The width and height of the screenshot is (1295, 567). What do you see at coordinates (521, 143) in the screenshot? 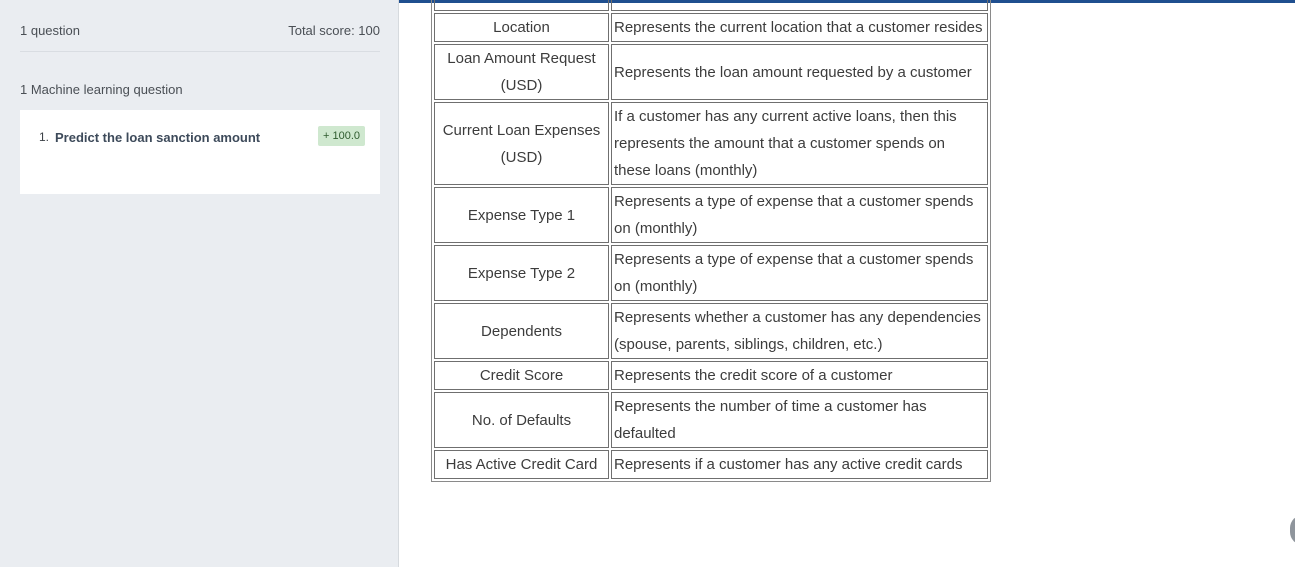
I see `feature-name-cell: Current Loan Expenses (USD)` at bounding box center [521, 143].